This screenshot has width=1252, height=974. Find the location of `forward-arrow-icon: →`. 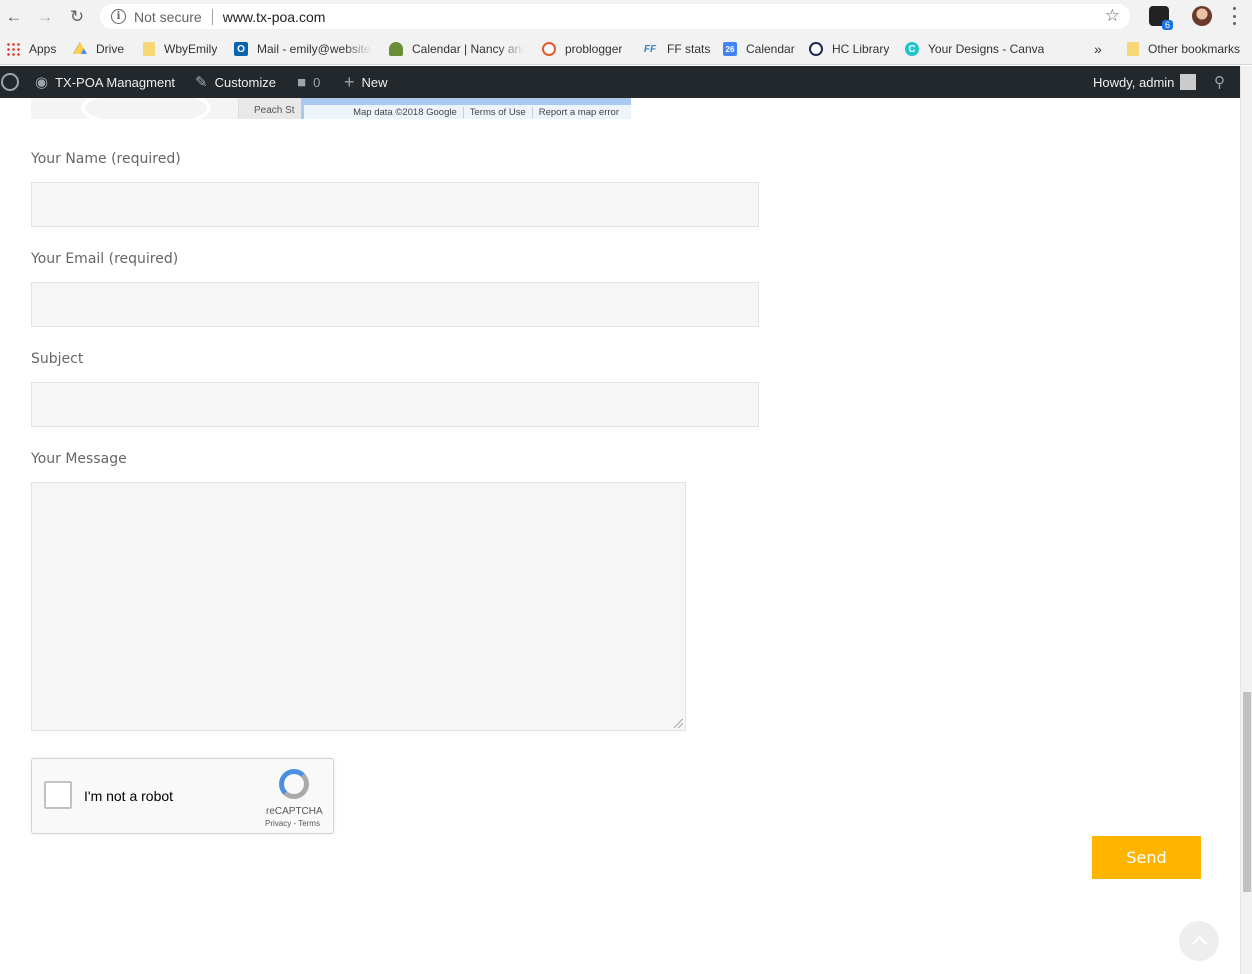

forward-arrow-icon: → is located at coordinates (45, 16).